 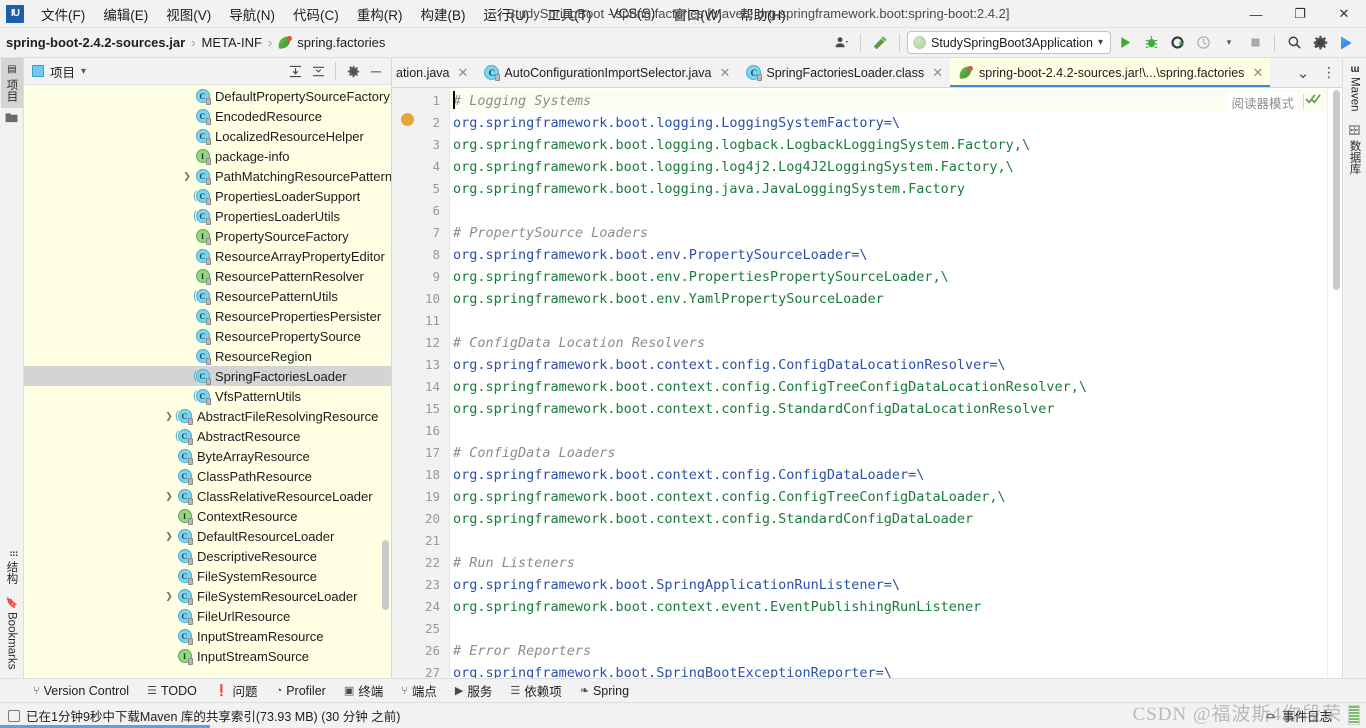 I want to click on collapse-all-button, so click(x=318, y=71).